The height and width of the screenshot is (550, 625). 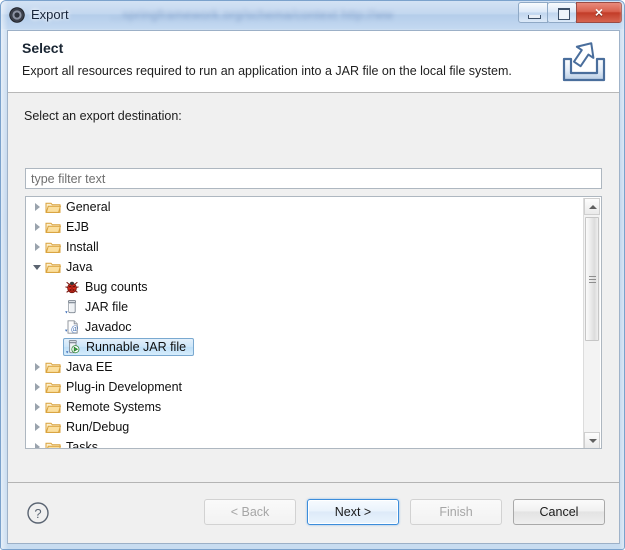 I want to click on tree-item-label: EJB, so click(x=77, y=227).